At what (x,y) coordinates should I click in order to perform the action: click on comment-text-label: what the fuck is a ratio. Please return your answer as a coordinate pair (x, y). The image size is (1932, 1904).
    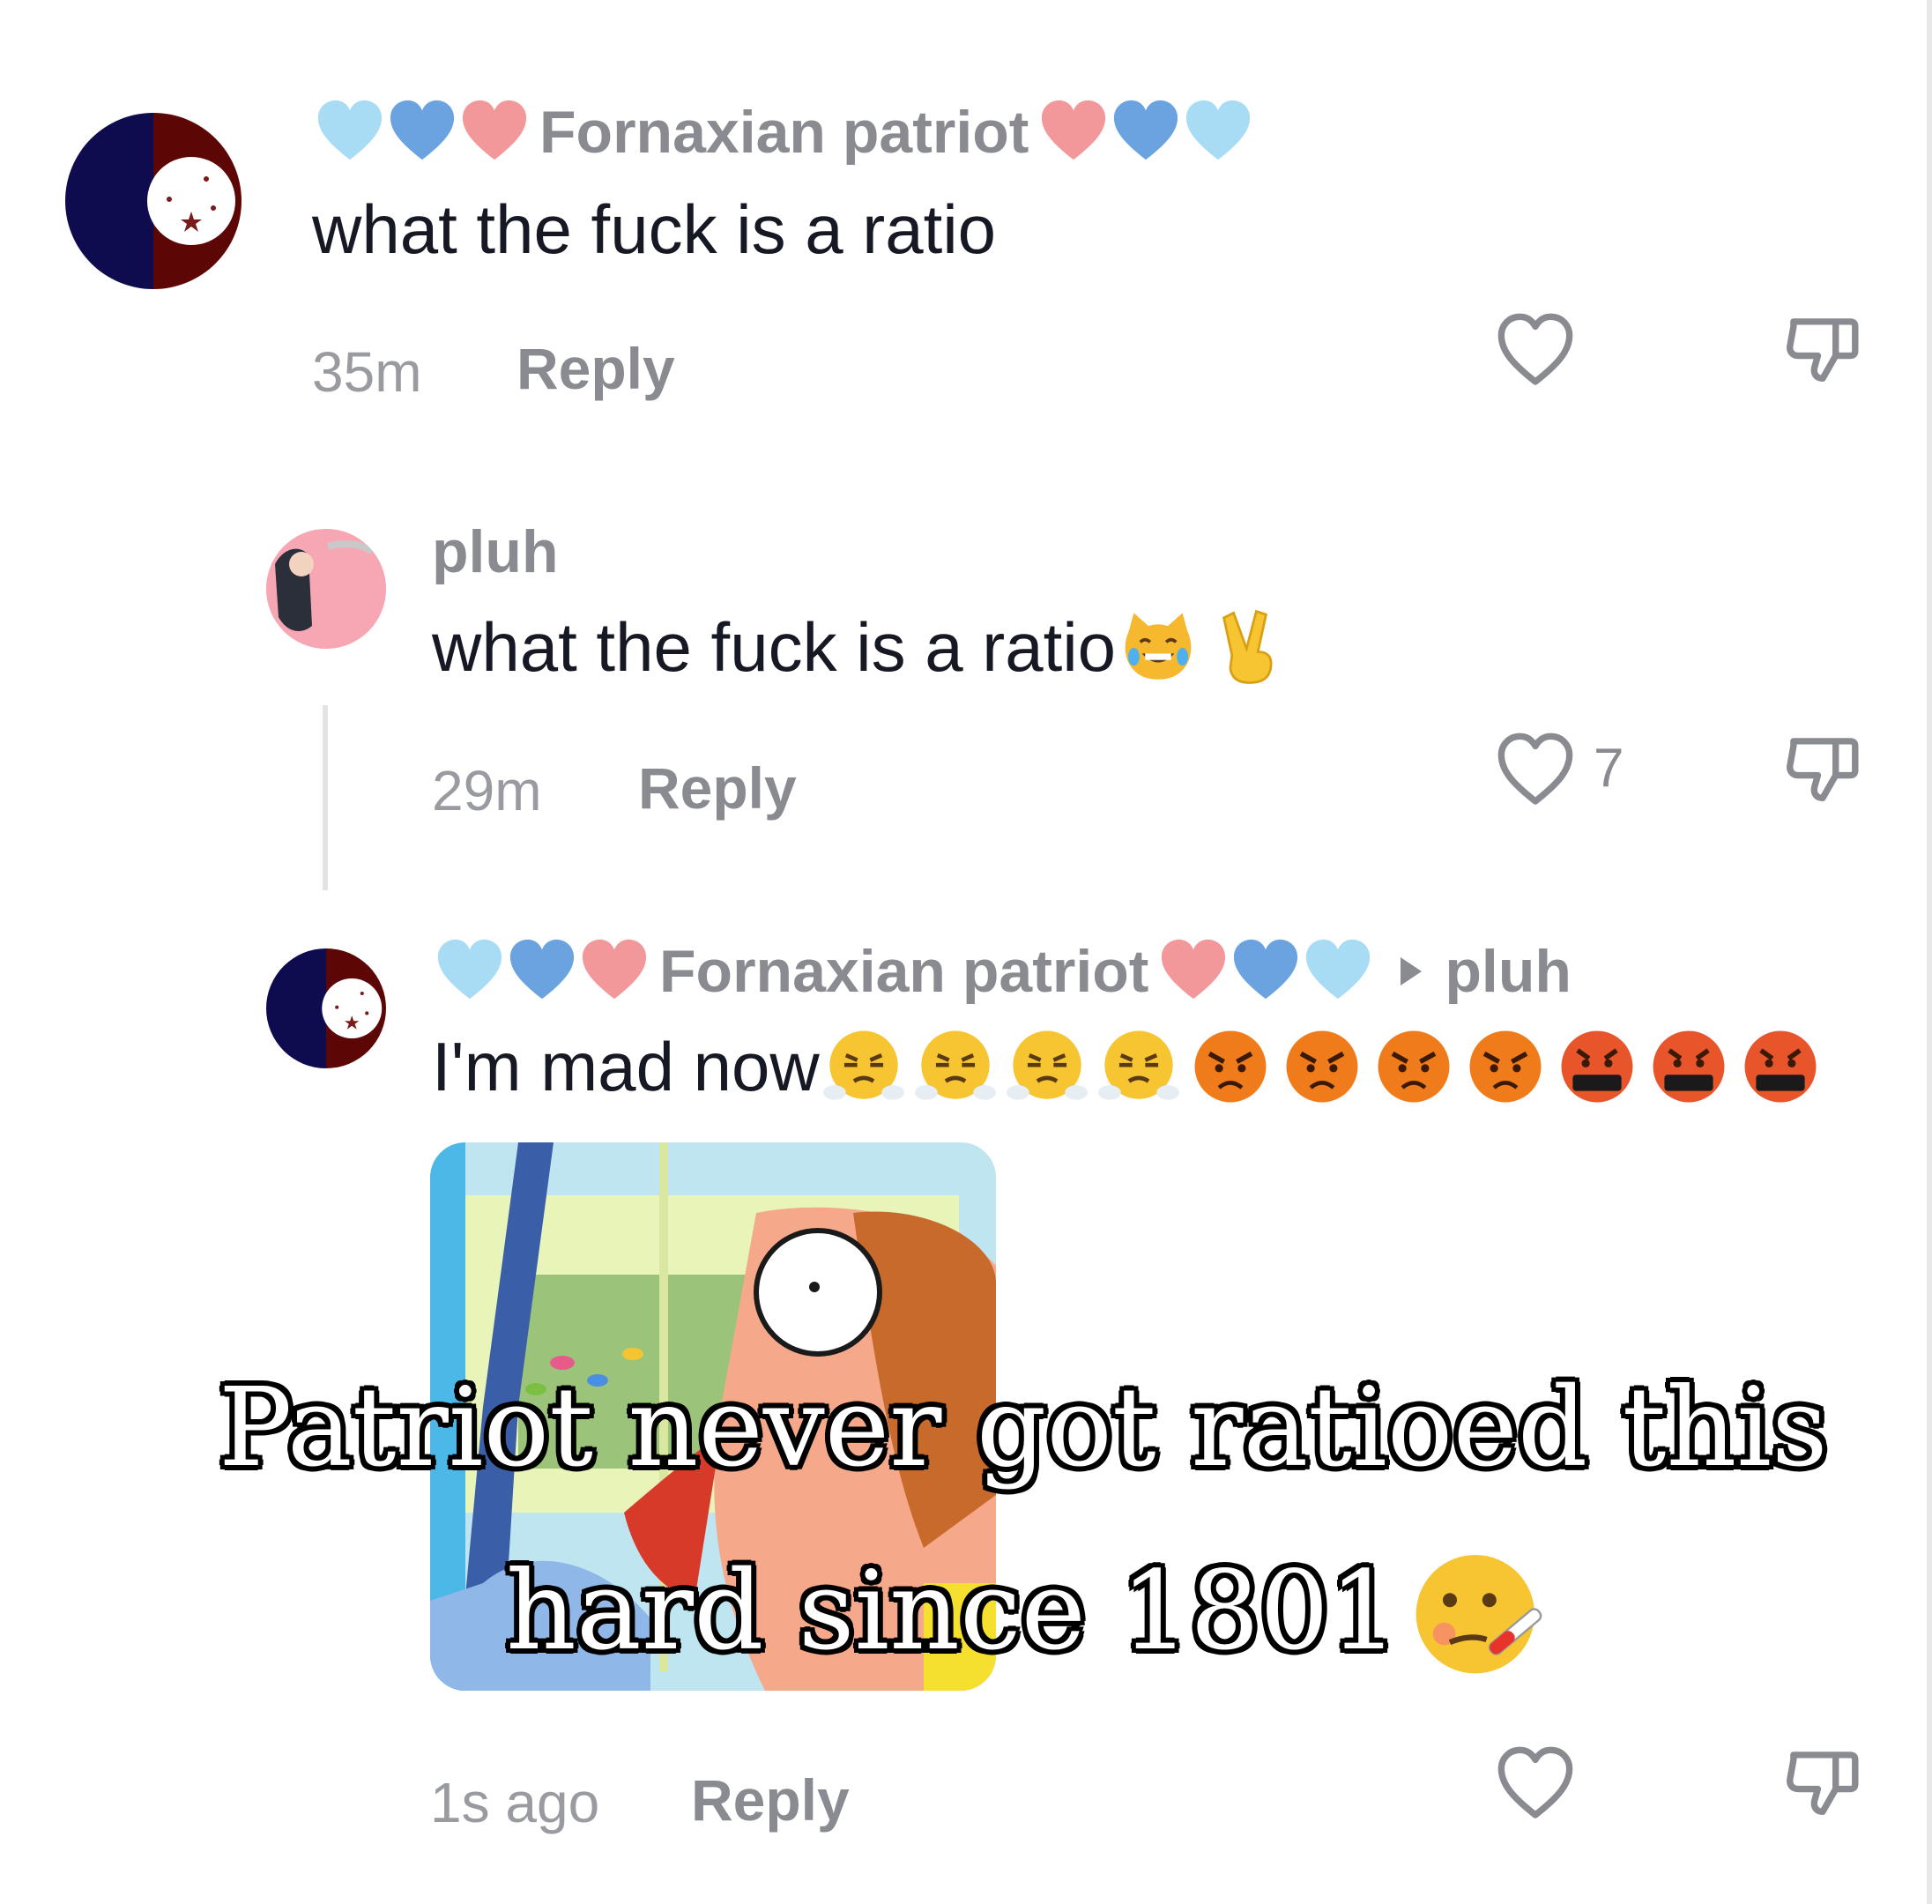
    Looking at the image, I should click on (774, 646).